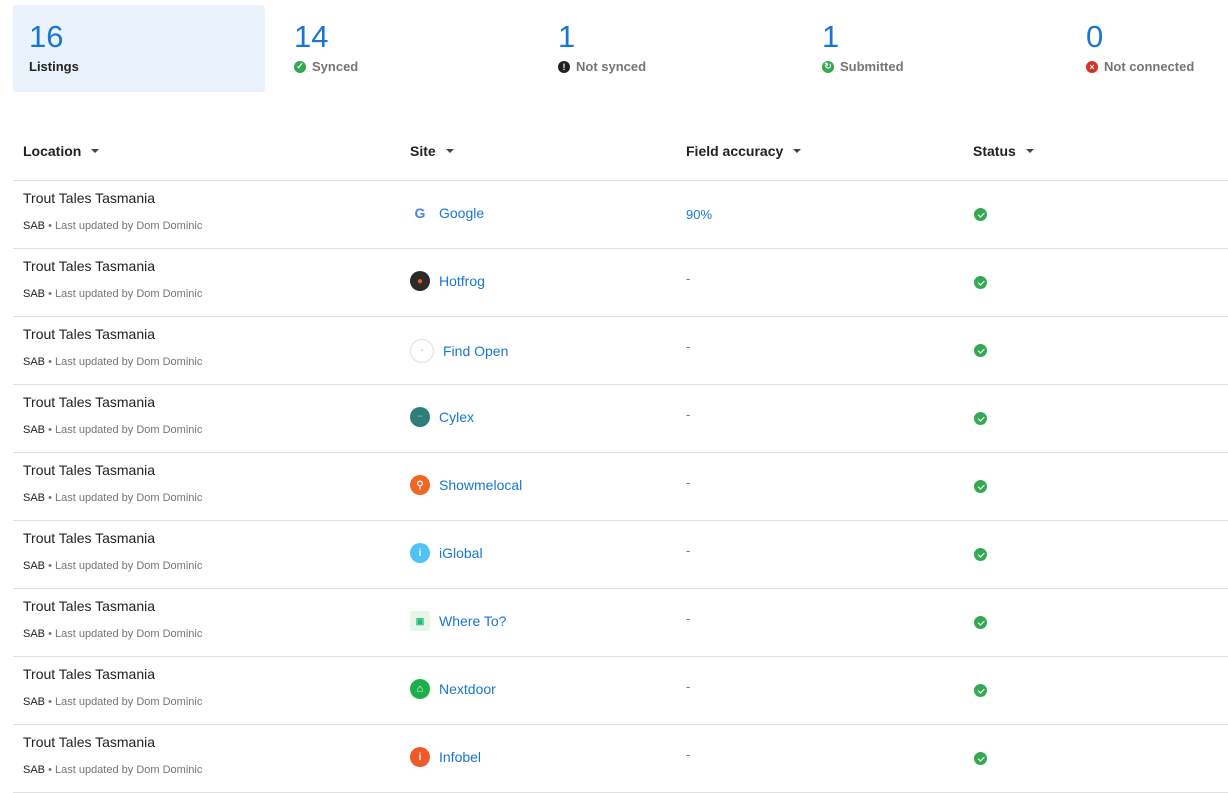 Image resolution: width=1228 pixels, height=793 pixels. I want to click on nextdoor-logo-icon: ⌂, so click(420, 689).